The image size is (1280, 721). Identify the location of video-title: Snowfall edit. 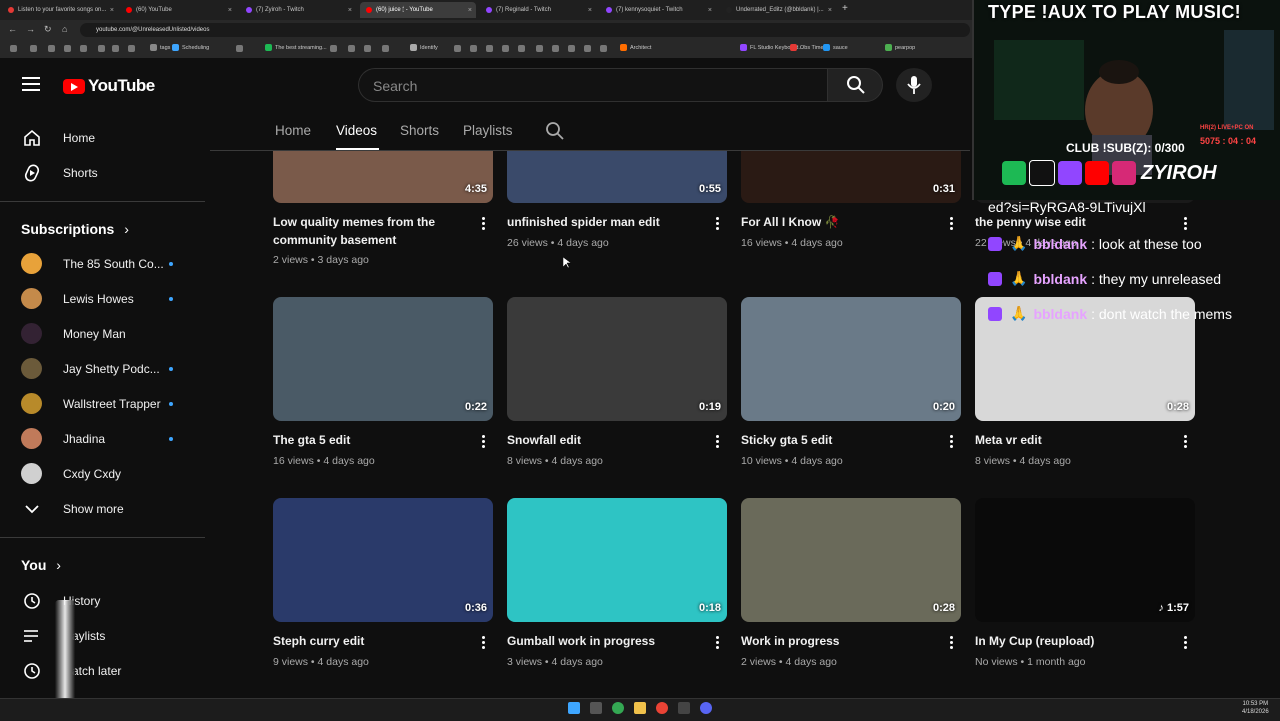
(609, 440).